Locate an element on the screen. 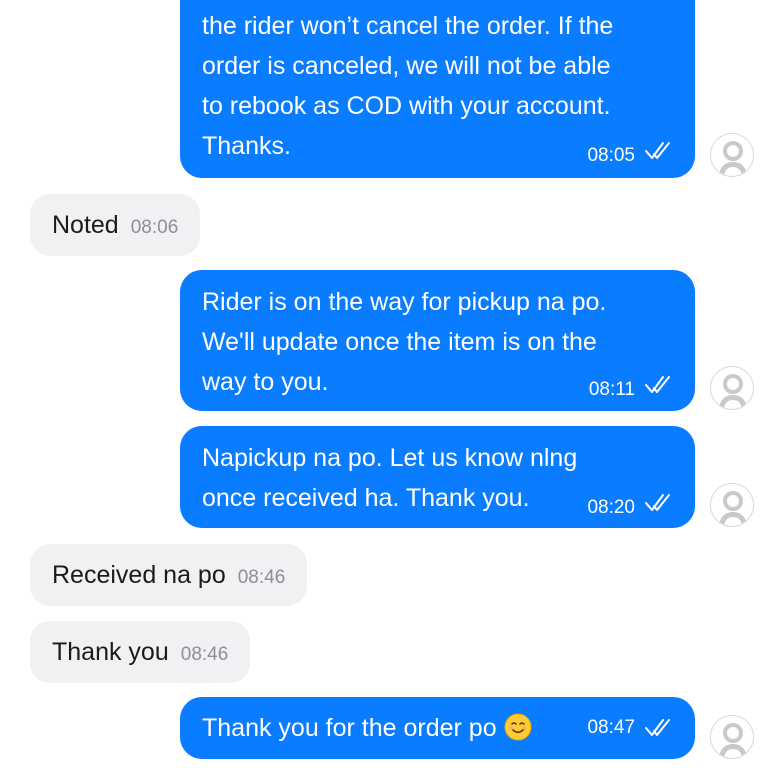 The width and height of the screenshot is (768, 768). message-timestamp: 08:06 is located at coordinates (154, 227).